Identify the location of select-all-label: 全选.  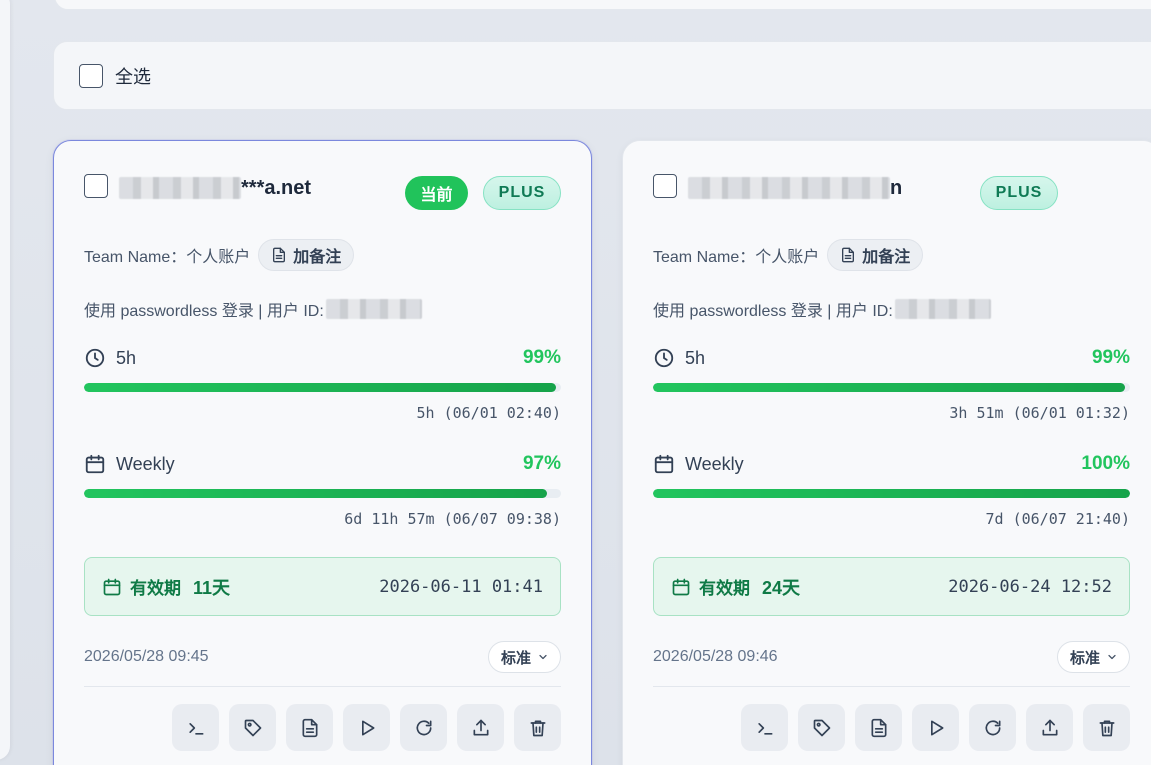
(133, 76).